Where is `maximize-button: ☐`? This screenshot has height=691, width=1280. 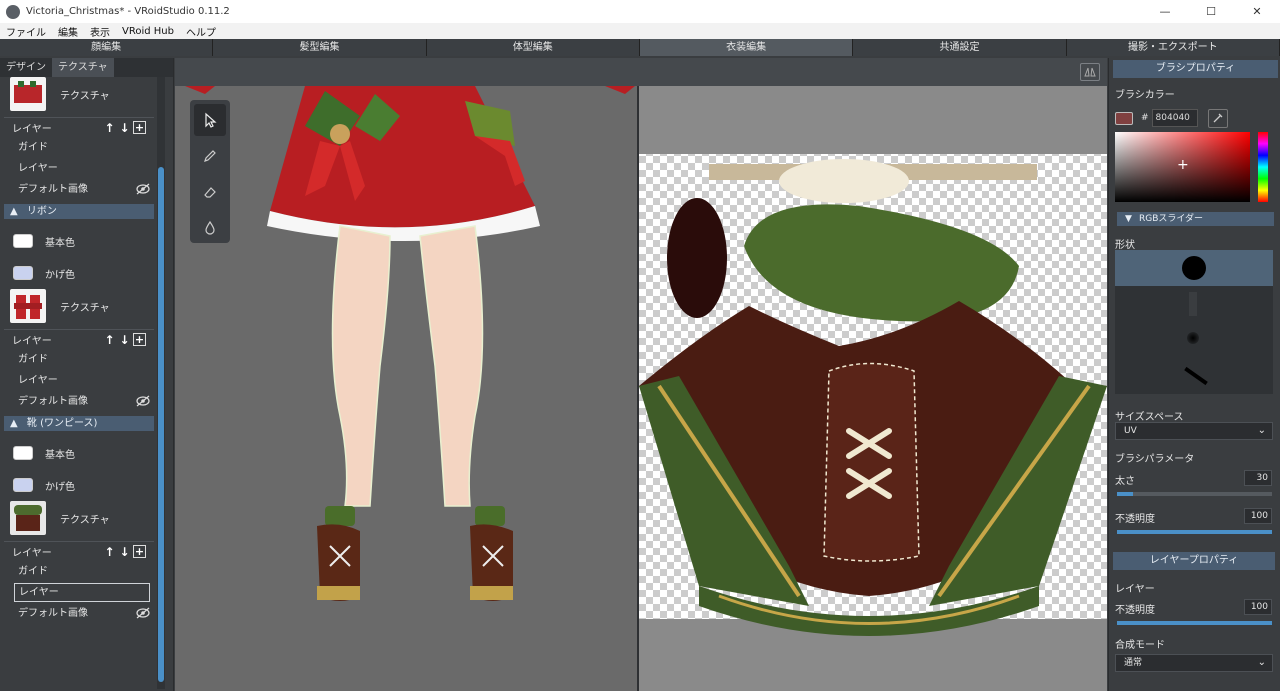 maximize-button: ☐ is located at coordinates (1211, 11).